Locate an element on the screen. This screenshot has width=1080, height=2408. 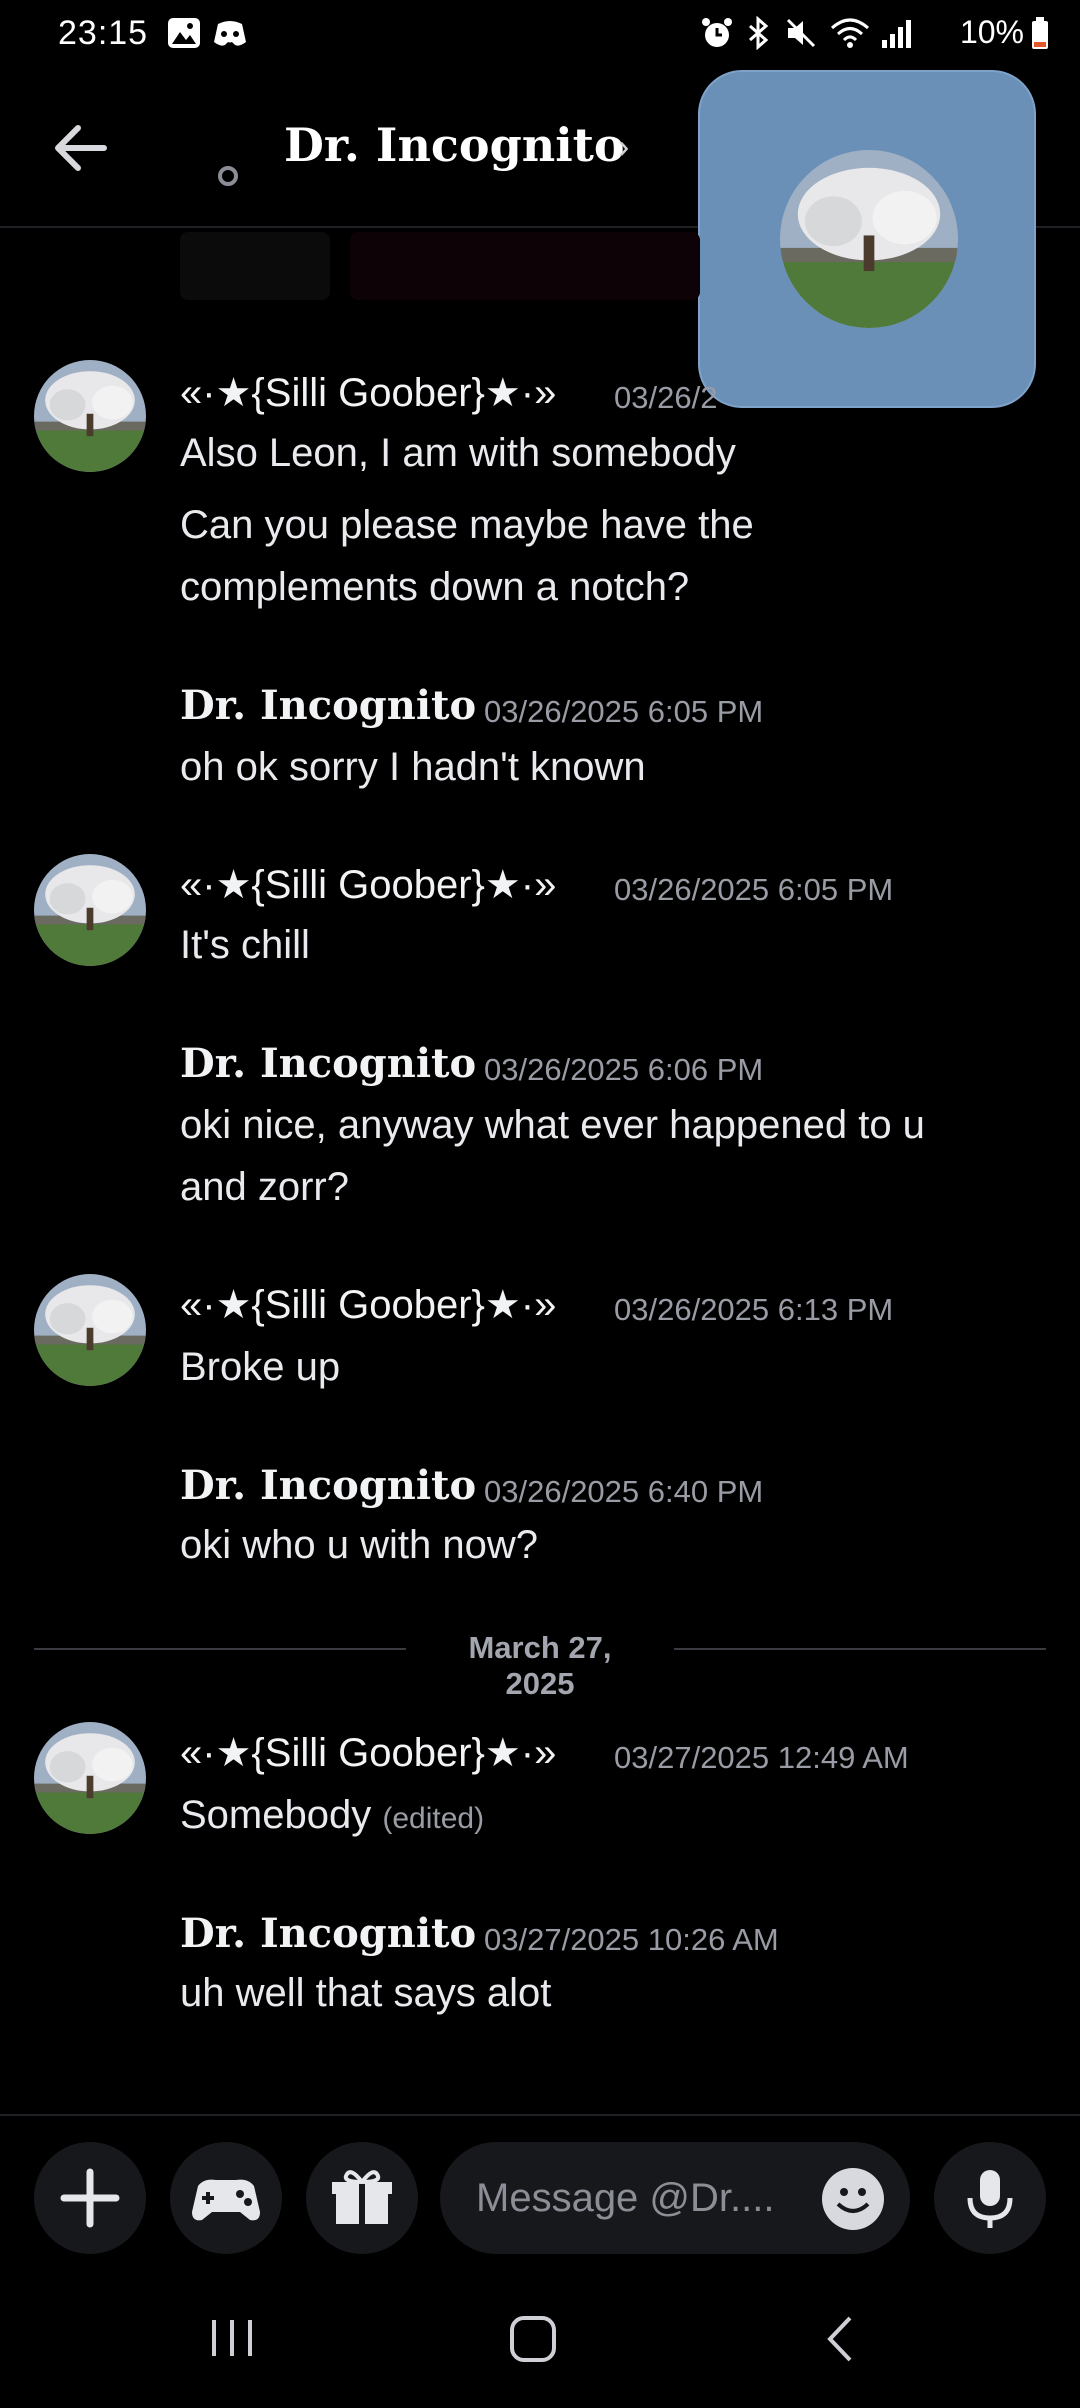
message-timestamp: 03/27/2025 12:49 AM is located at coordinates (761, 1757).